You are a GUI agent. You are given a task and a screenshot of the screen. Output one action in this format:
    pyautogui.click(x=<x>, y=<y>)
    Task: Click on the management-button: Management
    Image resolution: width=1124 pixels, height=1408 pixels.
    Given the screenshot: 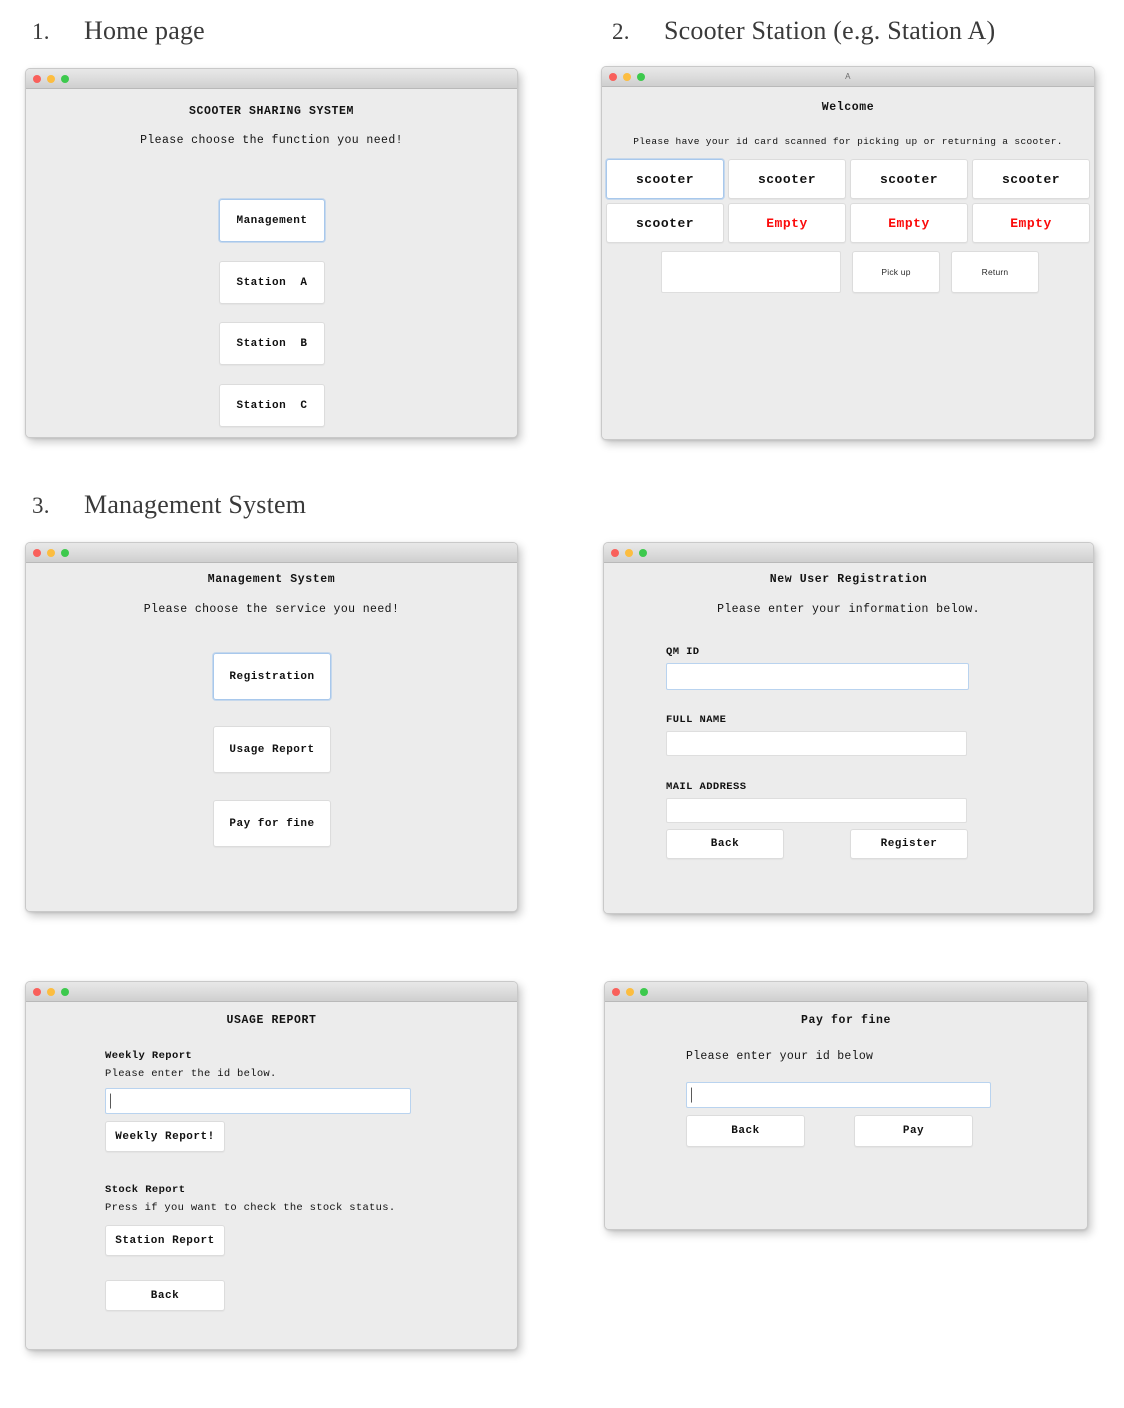 What is the action you would take?
    pyautogui.click(x=272, y=220)
    